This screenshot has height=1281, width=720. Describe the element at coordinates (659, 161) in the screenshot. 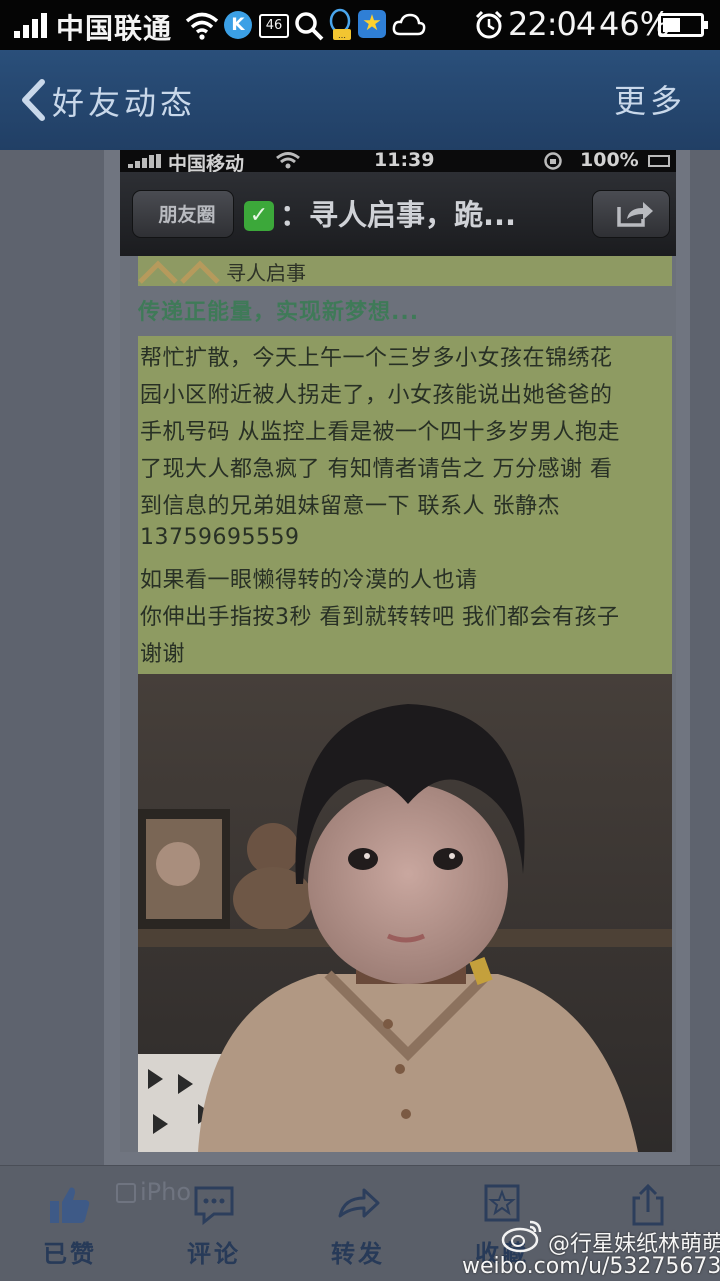

I see `inner-battery-icon` at that location.